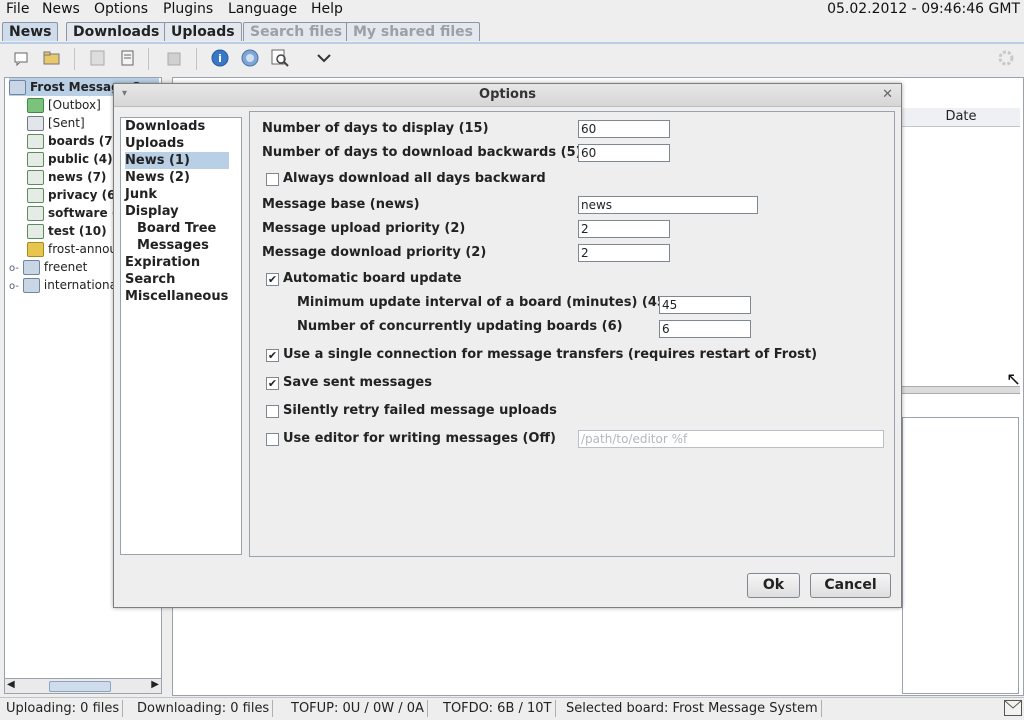 The width and height of the screenshot is (1024, 720). Describe the element at coordinates (165, 126) in the screenshot. I see `category-downloads: Downloads` at that location.